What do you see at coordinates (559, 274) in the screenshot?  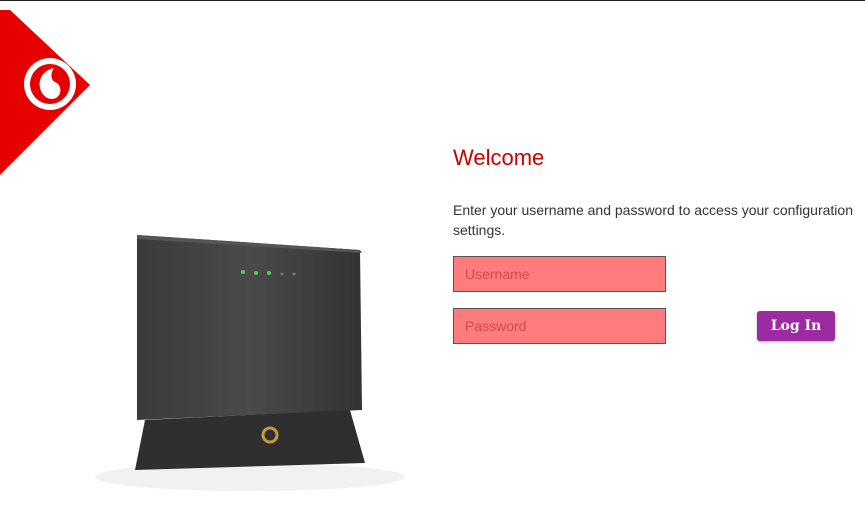 I see `username-input` at bounding box center [559, 274].